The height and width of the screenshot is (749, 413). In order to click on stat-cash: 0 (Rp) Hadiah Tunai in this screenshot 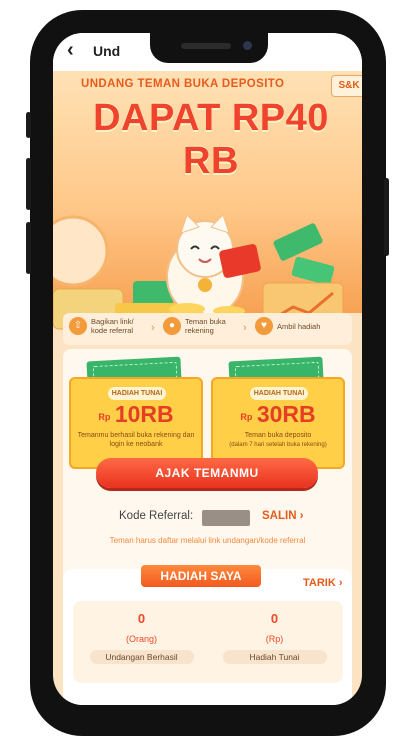, I will do `click(274, 637)`.